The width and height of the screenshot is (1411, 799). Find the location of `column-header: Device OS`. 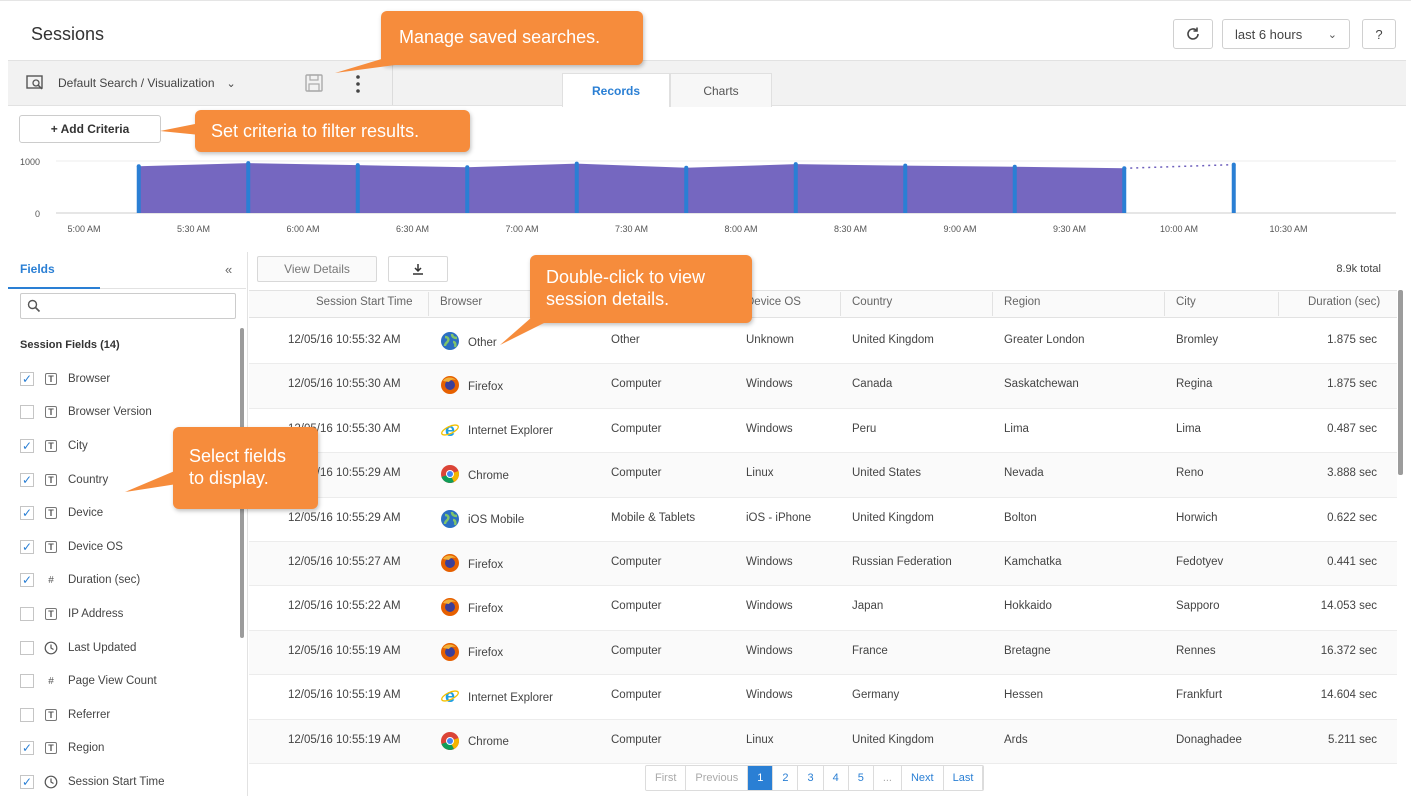

column-header: Device OS is located at coordinates (773, 302).